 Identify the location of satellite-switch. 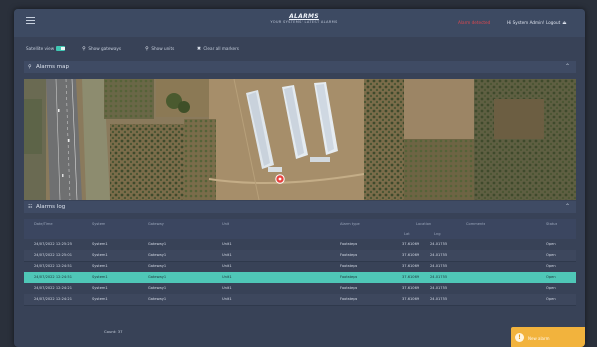
(61, 48).